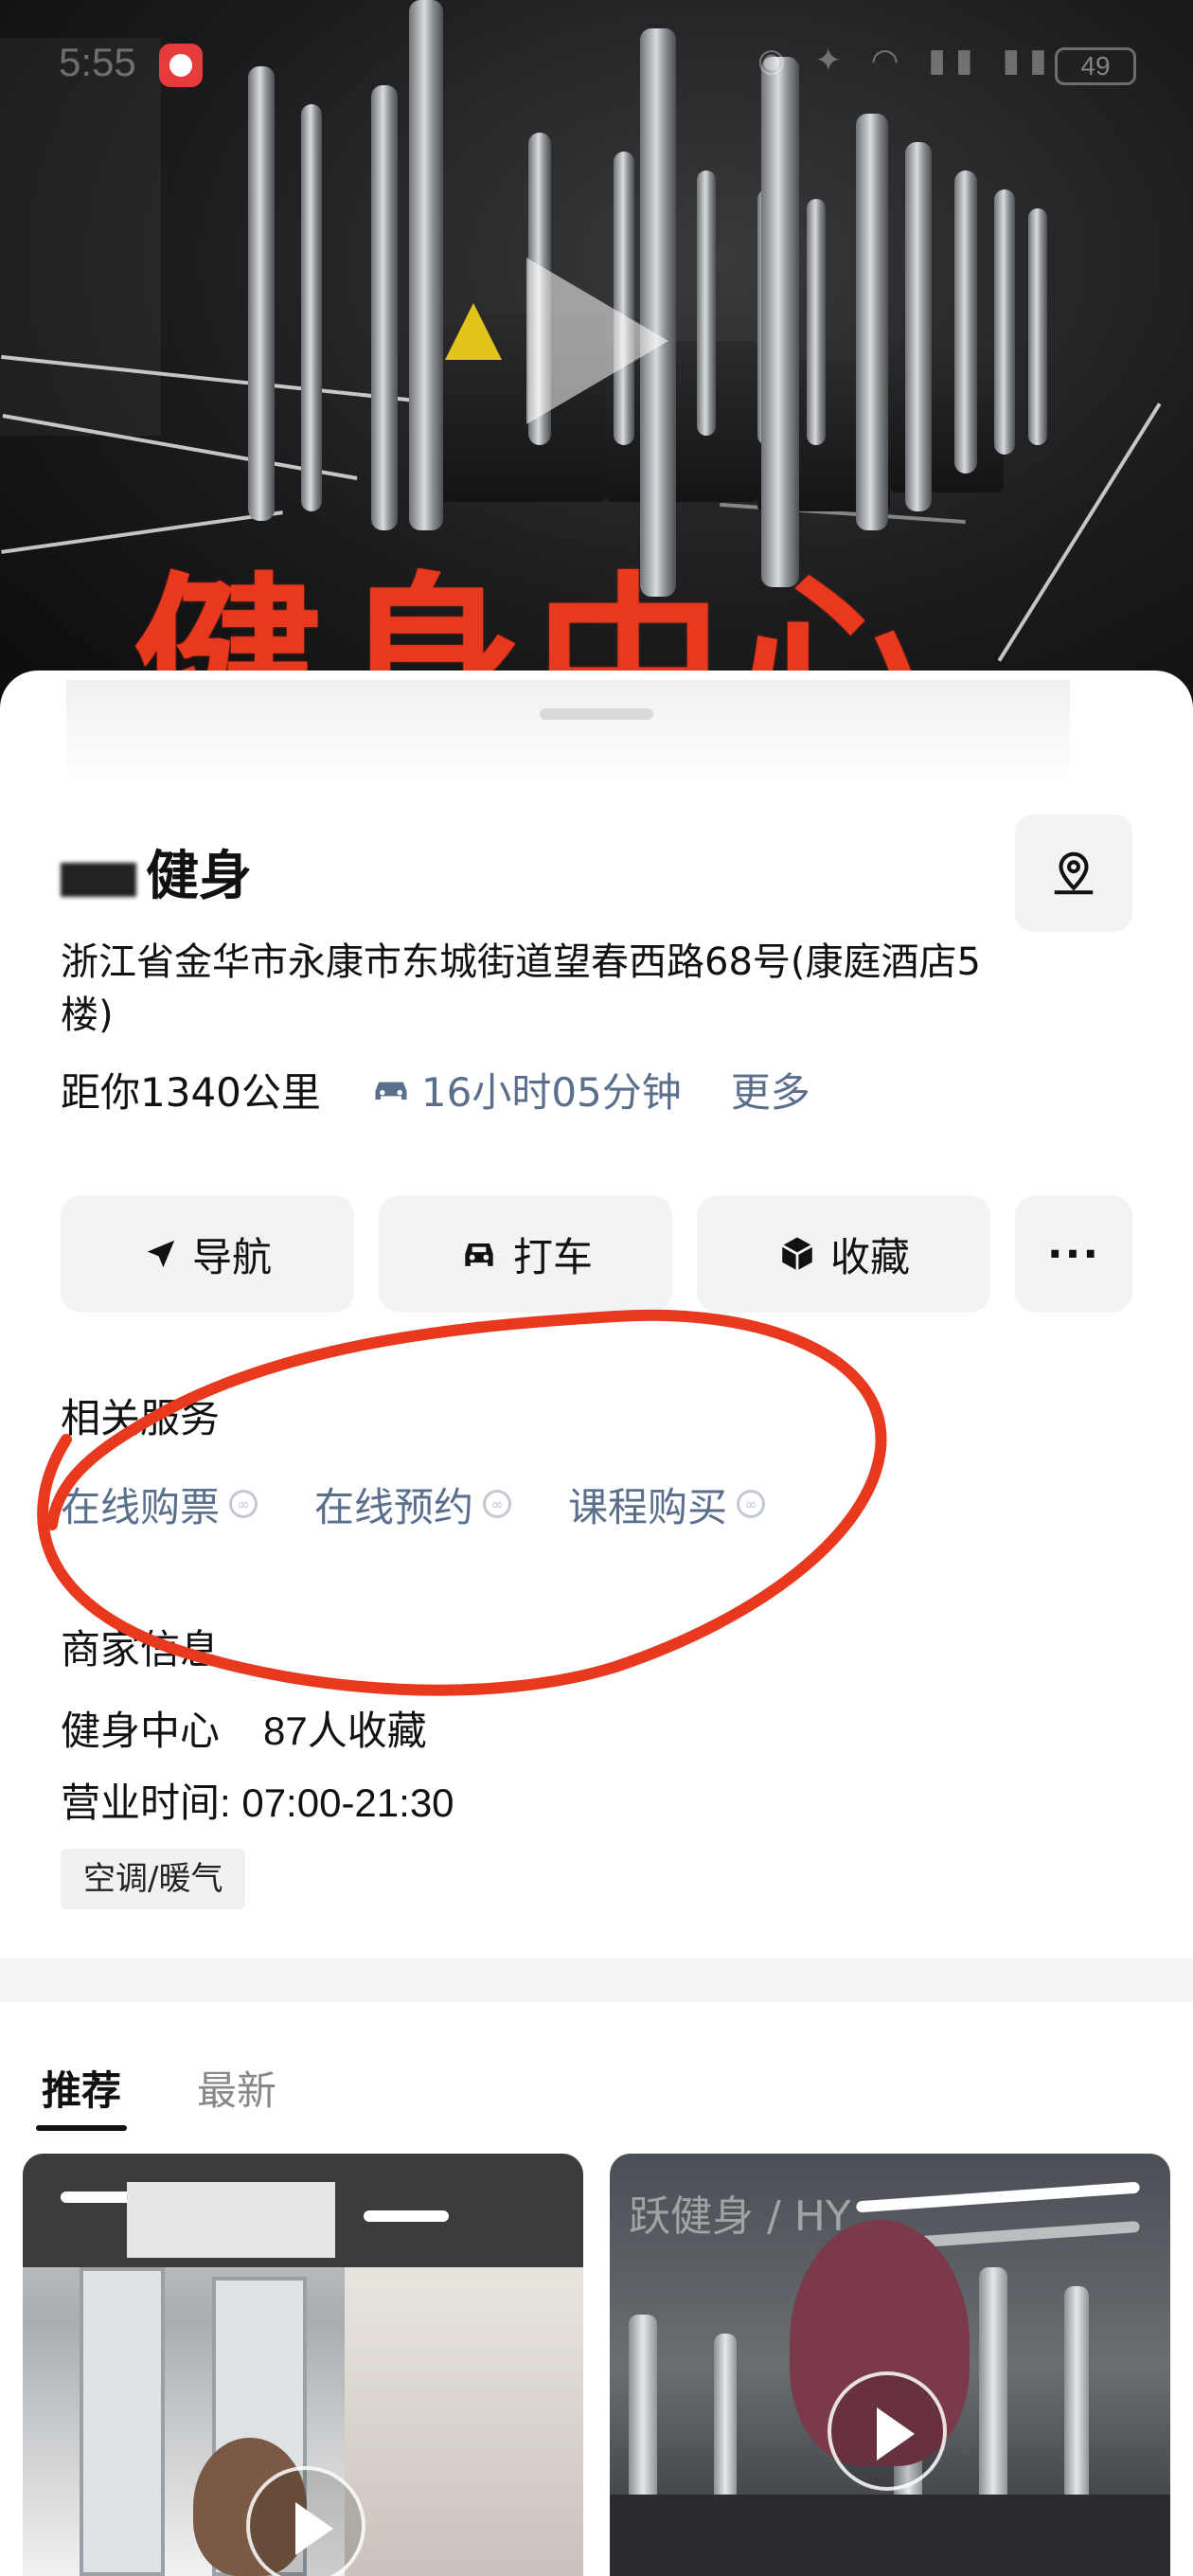  I want to click on navigation-arrow-icon, so click(161, 1254).